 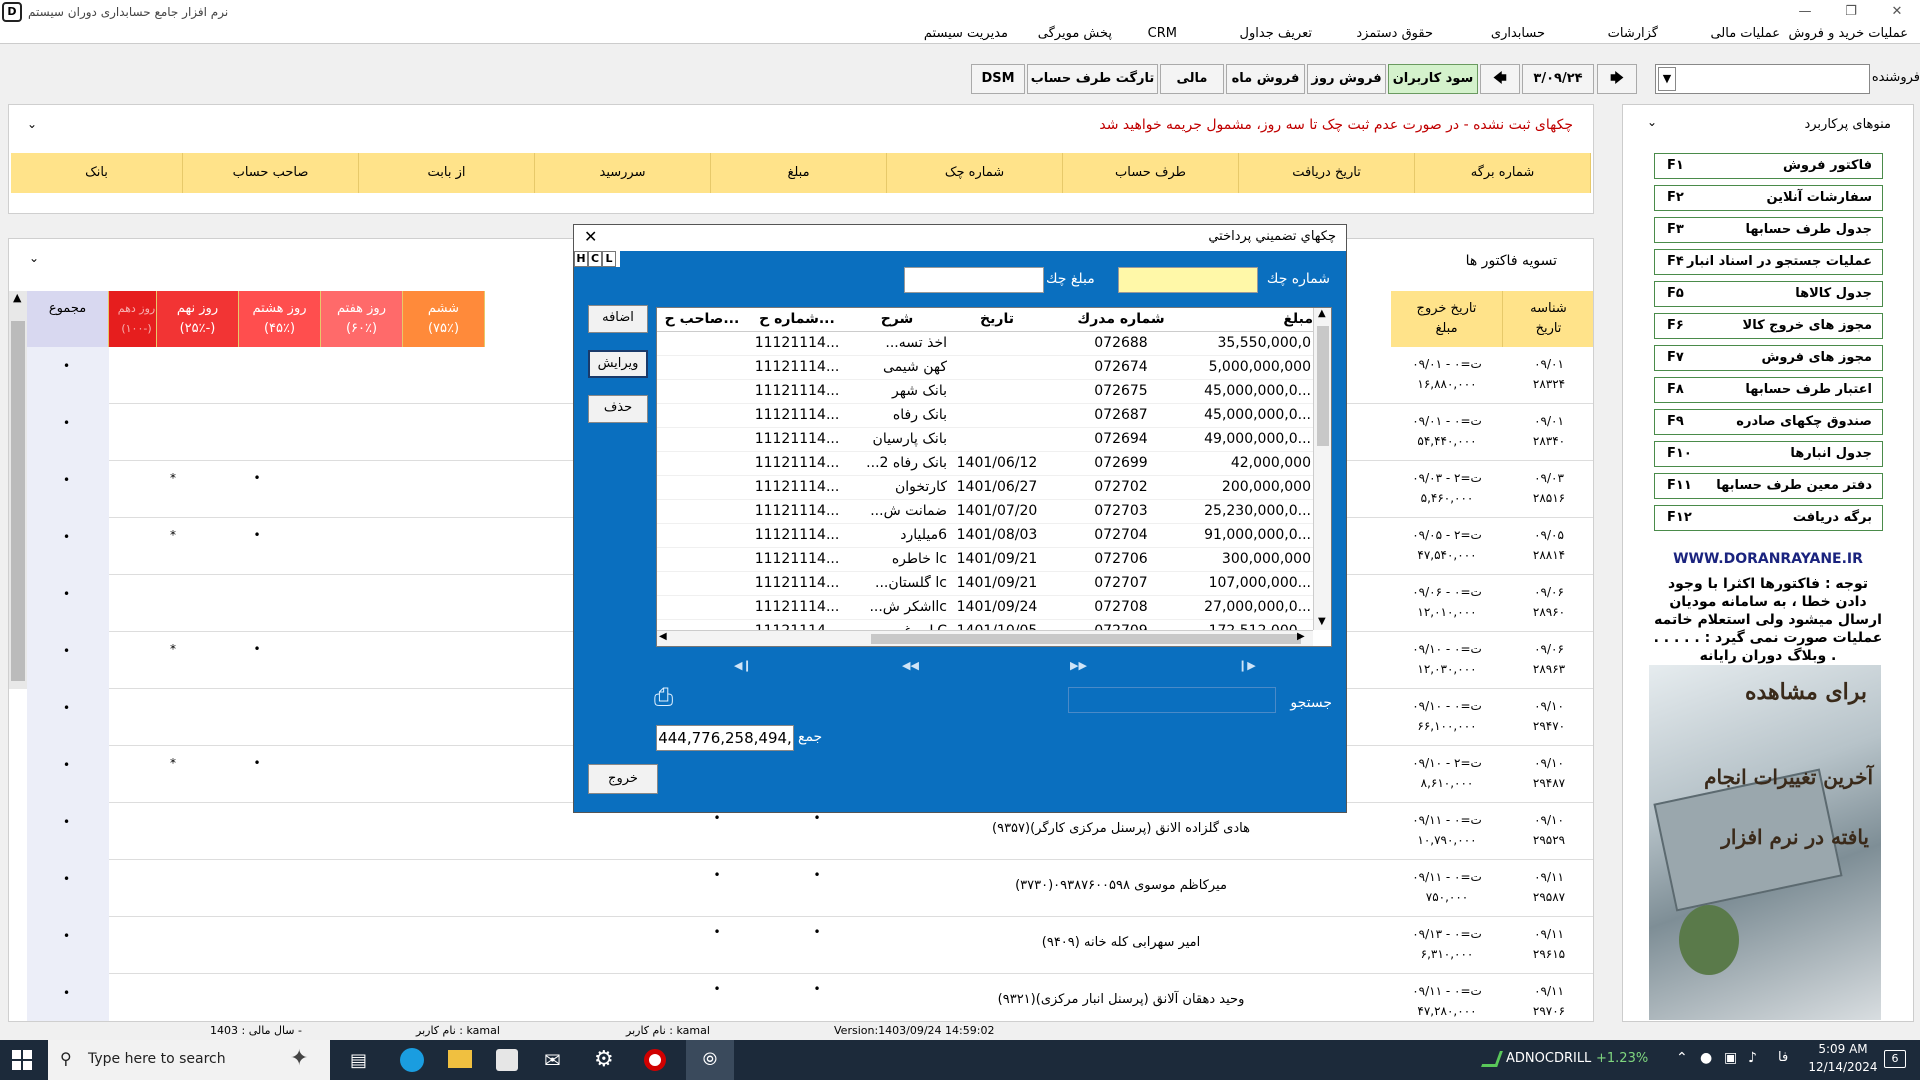 What do you see at coordinates (1805, 12) in the screenshot?
I see `minimize-icon: —` at bounding box center [1805, 12].